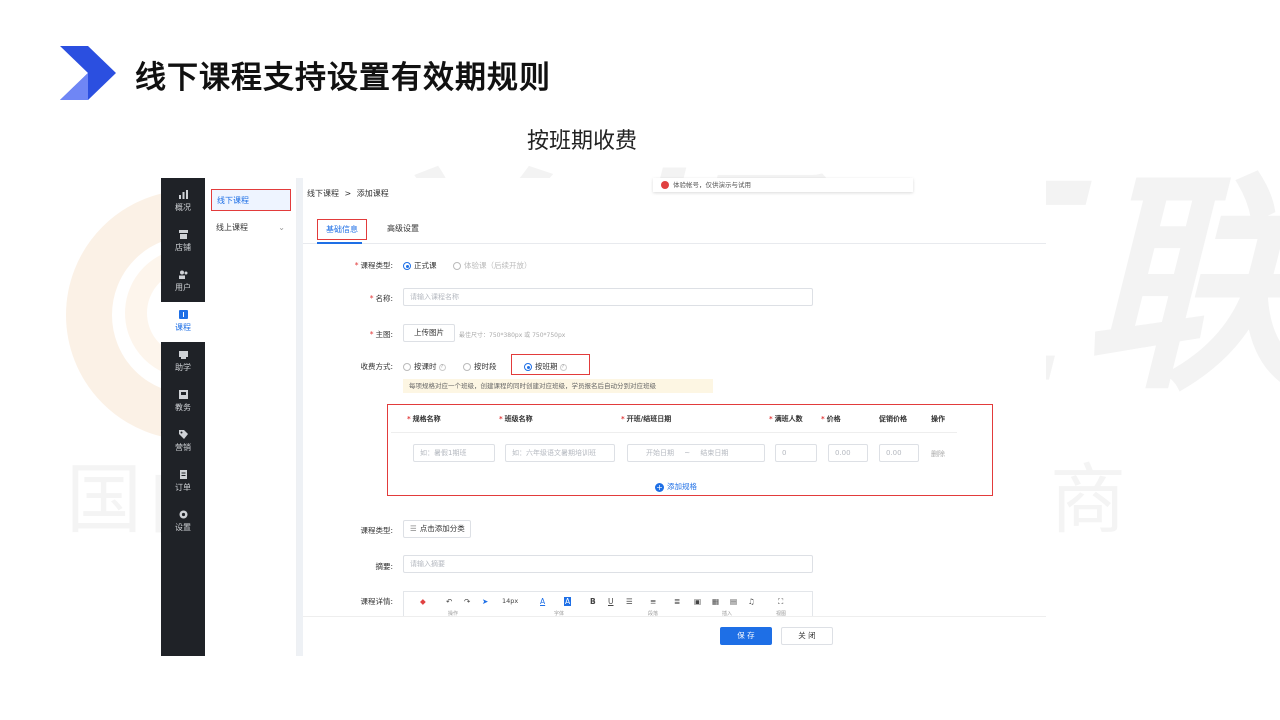 Image resolution: width=1280 pixels, height=720 pixels. Describe the element at coordinates (183, 322) in the screenshot. I see `nav-item-course: 课程` at that location.